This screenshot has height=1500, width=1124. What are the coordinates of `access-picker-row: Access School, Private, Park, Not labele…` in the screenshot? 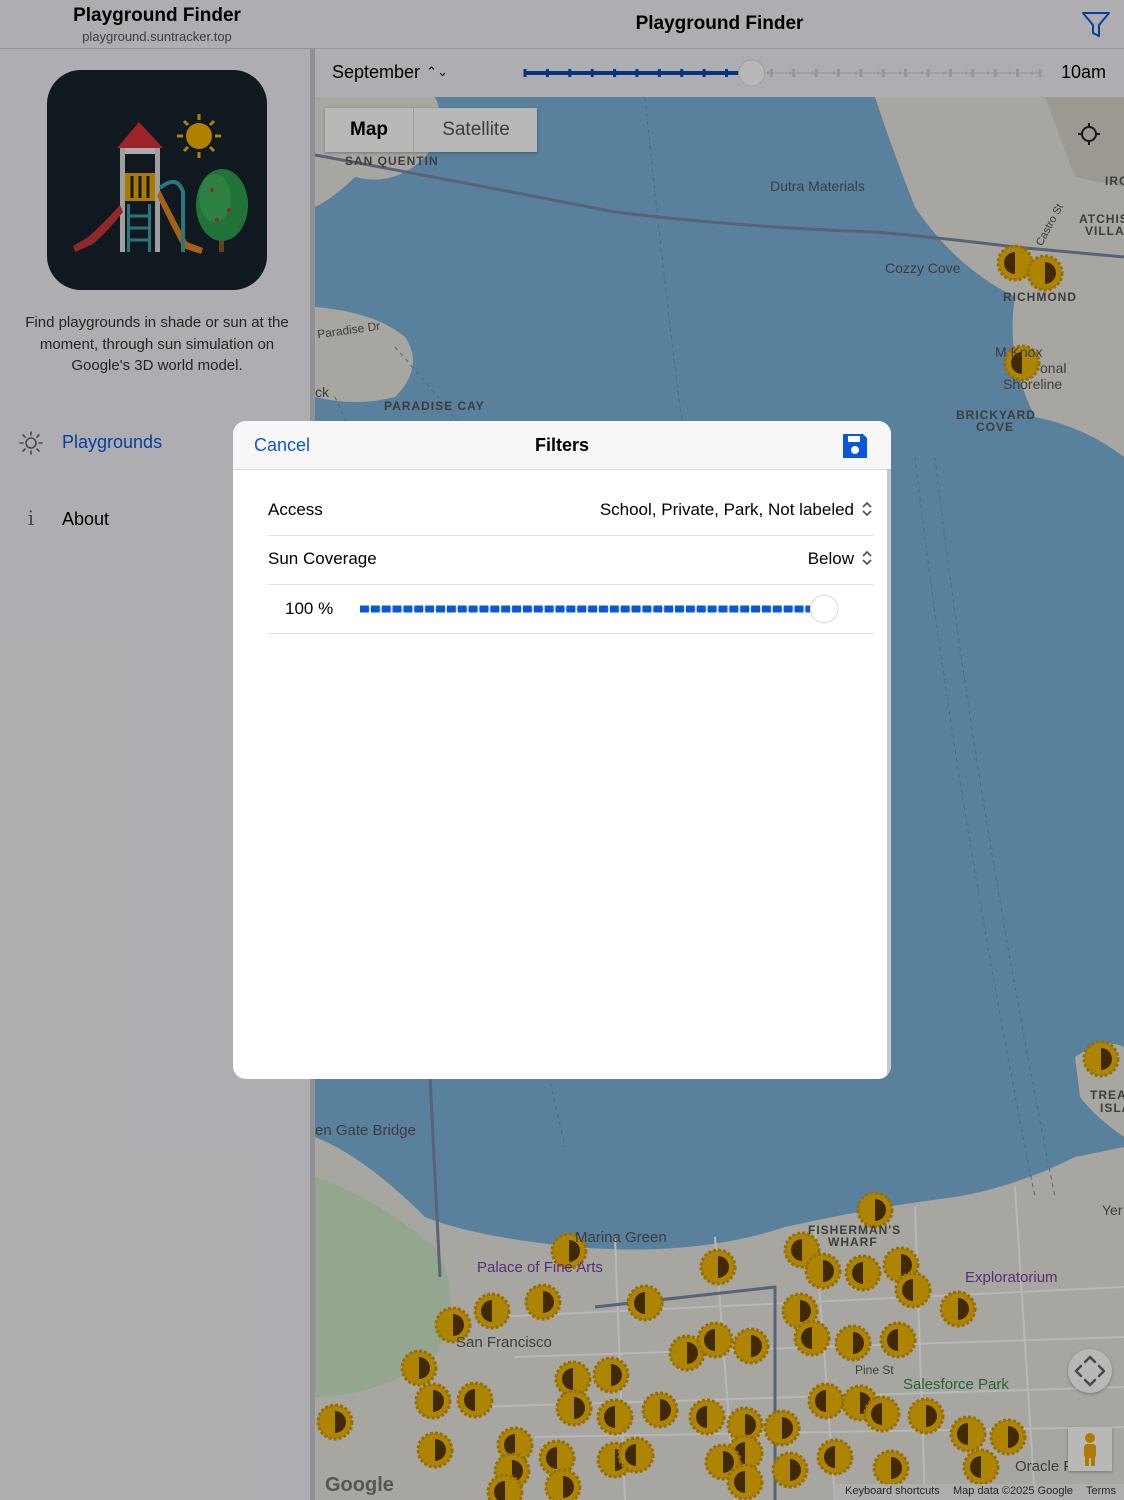 It's located at (571, 511).